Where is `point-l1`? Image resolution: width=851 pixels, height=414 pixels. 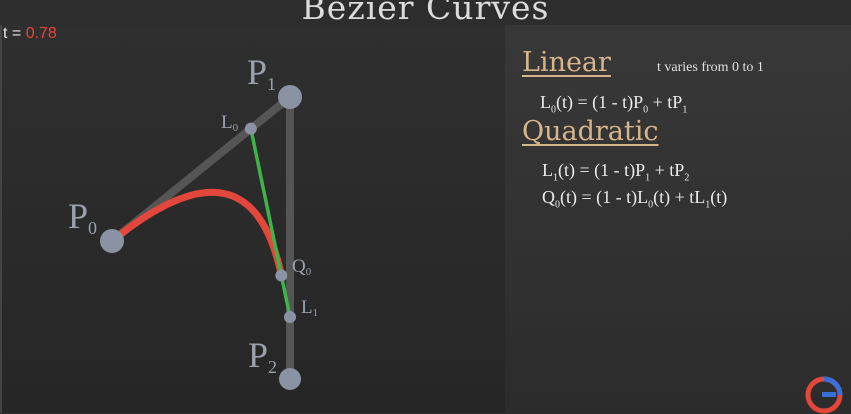
point-l1 is located at coordinates (290, 316).